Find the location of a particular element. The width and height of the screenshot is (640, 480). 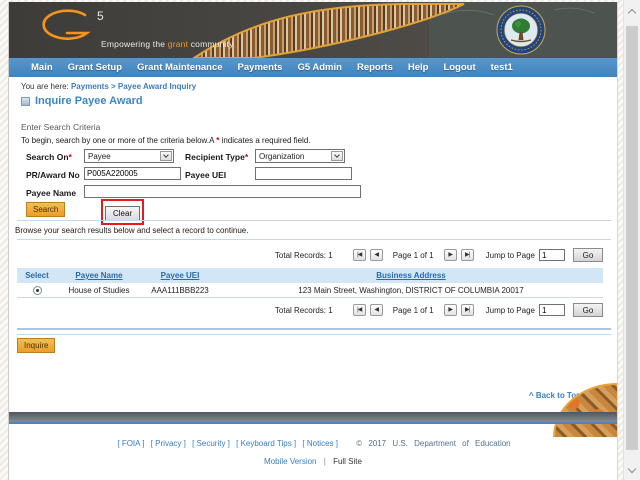

caret-up-icon: ^ is located at coordinates (532, 395).